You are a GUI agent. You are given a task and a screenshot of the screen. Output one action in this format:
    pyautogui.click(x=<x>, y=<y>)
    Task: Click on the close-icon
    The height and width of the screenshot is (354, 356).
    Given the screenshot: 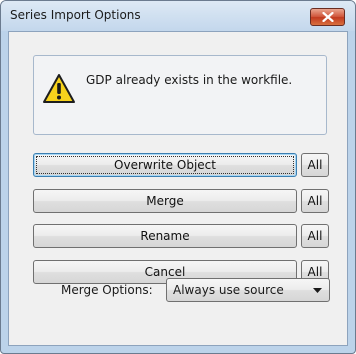 What is the action you would take?
    pyautogui.click(x=328, y=17)
    